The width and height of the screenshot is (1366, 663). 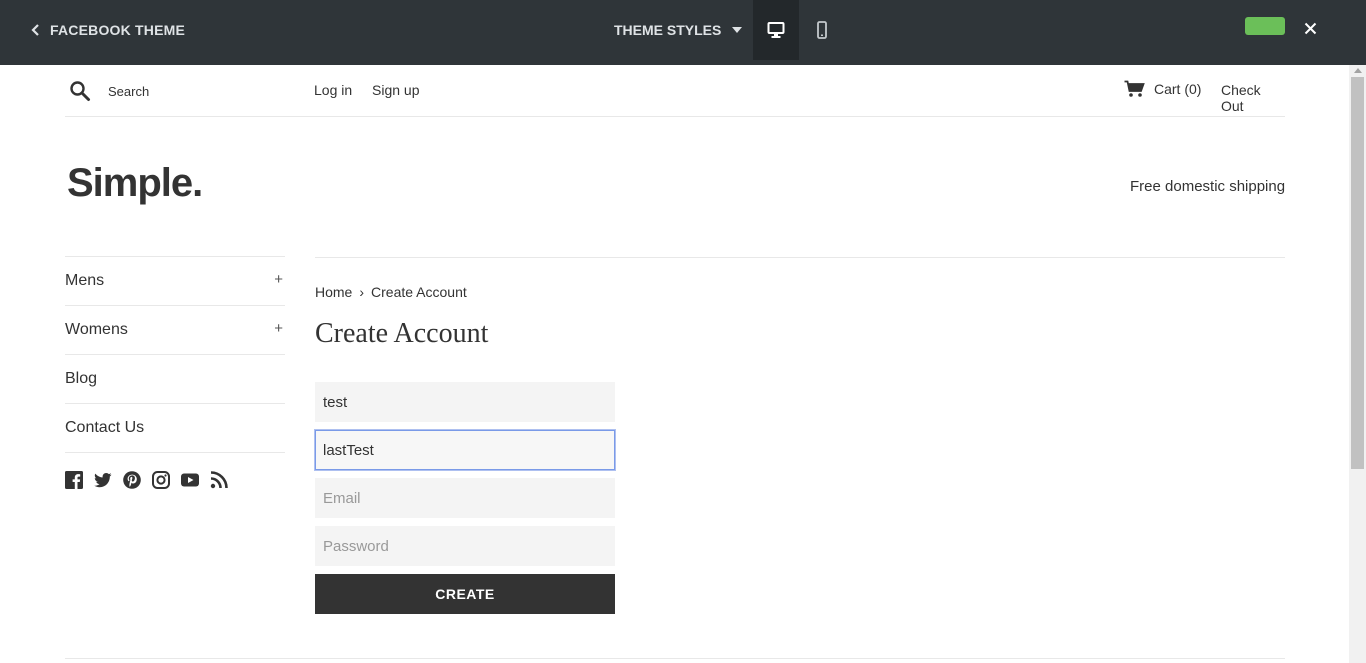 What do you see at coordinates (35, 30) in the screenshot?
I see `chevron-left-icon` at bounding box center [35, 30].